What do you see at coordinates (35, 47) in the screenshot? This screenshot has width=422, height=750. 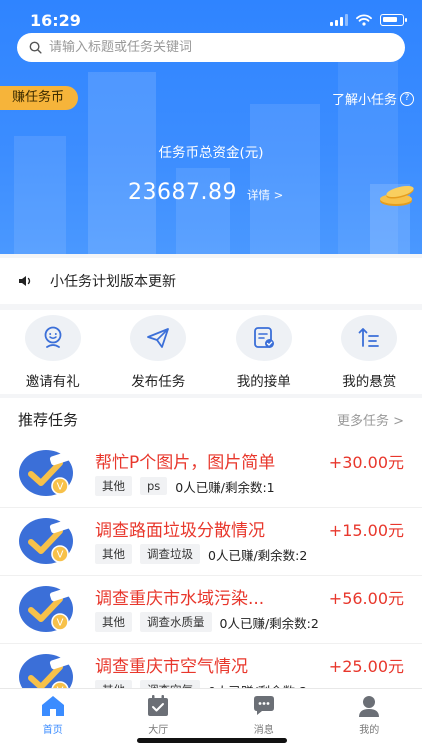 I see `search-icon` at bounding box center [35, 47].